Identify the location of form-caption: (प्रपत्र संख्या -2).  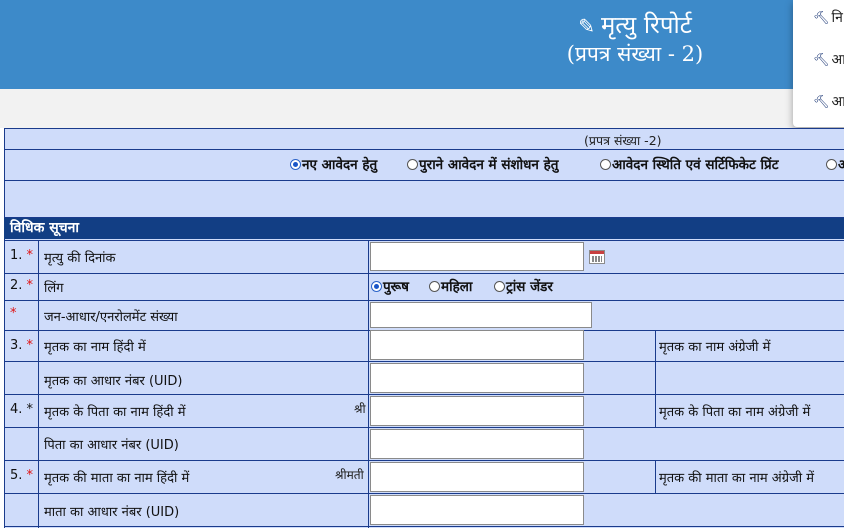
(623, 140).